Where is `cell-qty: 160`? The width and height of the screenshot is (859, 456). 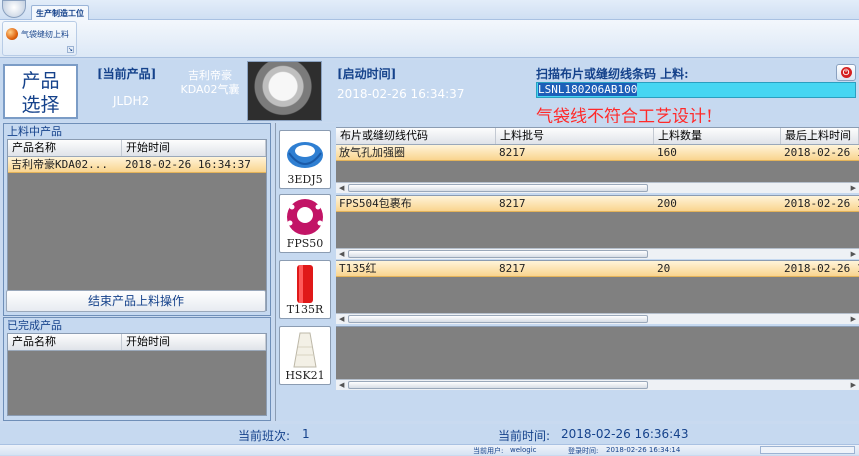 cell-qty: 160 is located at coordinates (667, 152).